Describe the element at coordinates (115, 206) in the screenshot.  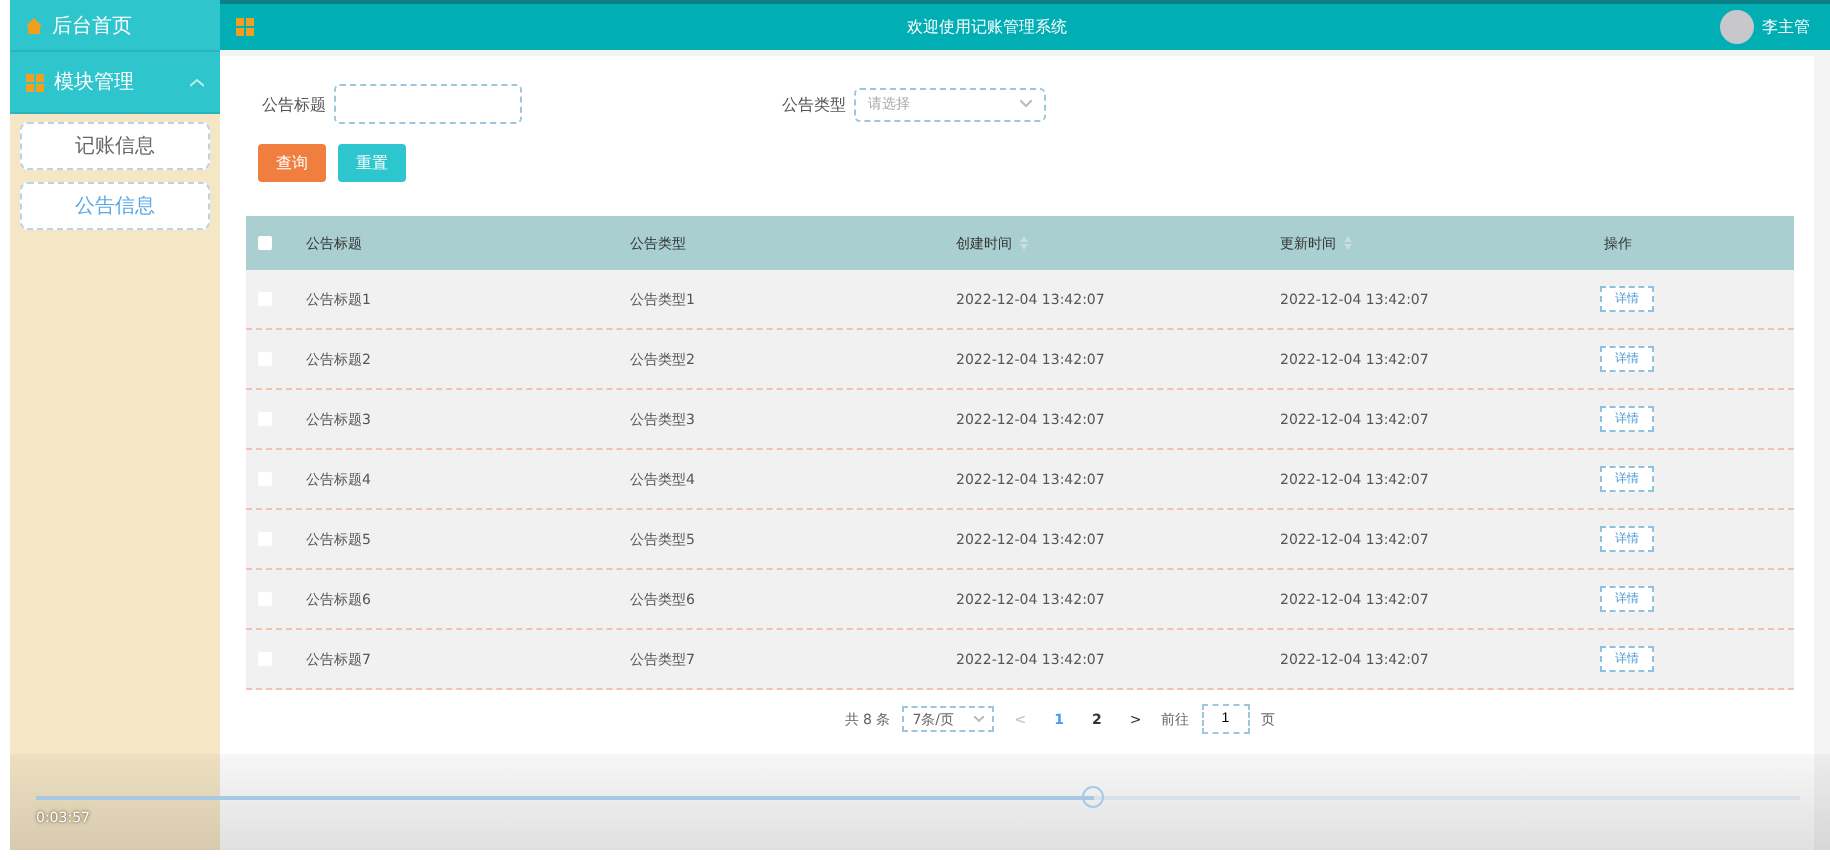
I see `submenu-item: 公告信息` at that location.